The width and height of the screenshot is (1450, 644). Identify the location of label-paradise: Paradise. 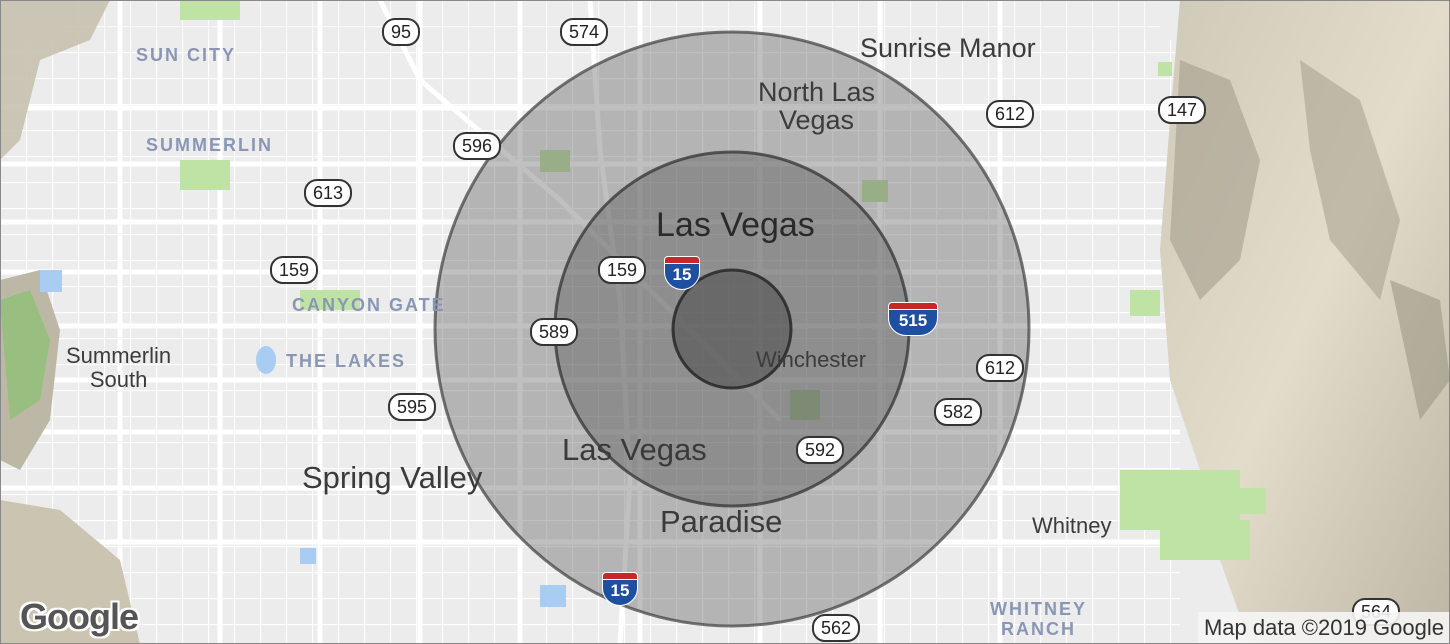
(721, 521).